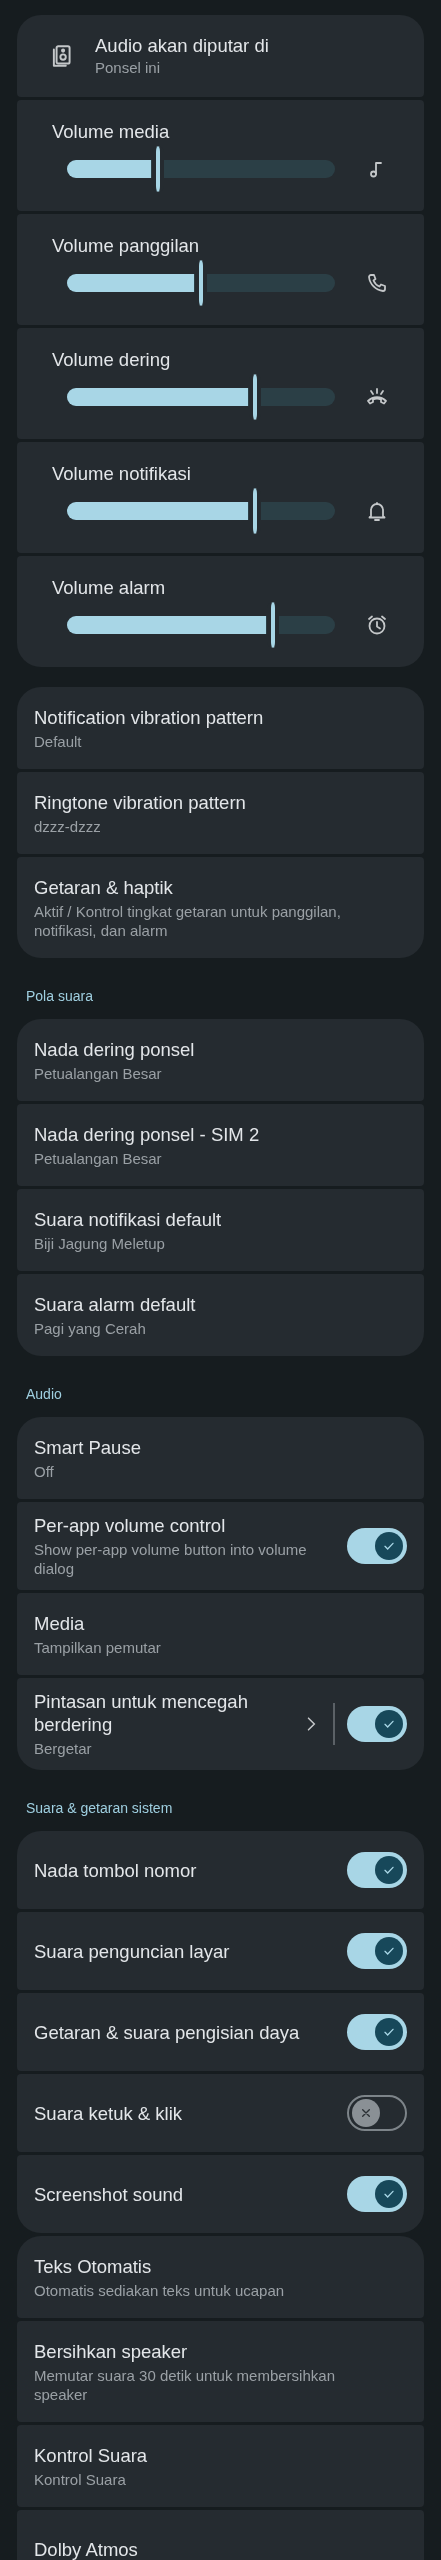 The width and height of the screenshot is (441, 2560). I want to click on volume-label: Volume panggilan, so click(126, 246).